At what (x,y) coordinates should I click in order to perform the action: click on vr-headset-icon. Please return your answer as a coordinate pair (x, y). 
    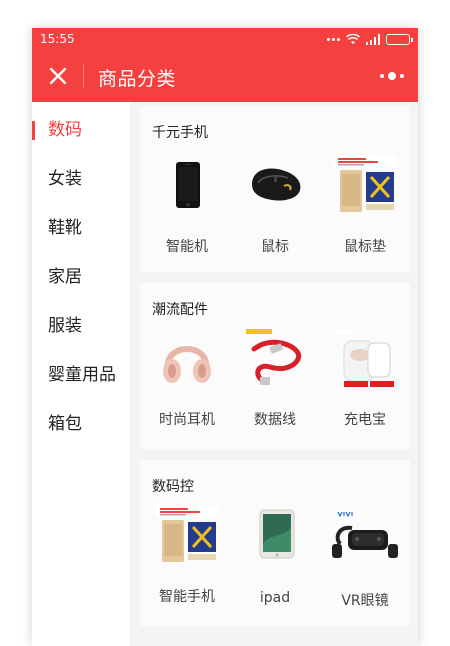
    Looking at the image, I should click on (365, 534).